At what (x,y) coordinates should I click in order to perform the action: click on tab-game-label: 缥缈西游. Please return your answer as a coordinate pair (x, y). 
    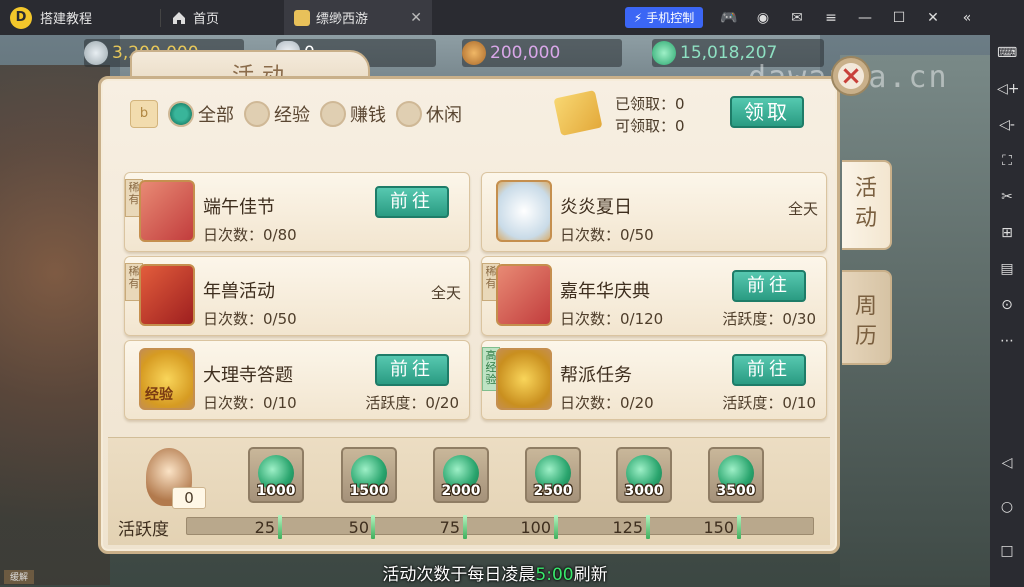
    Looking at the image, I should click on (342, 19).